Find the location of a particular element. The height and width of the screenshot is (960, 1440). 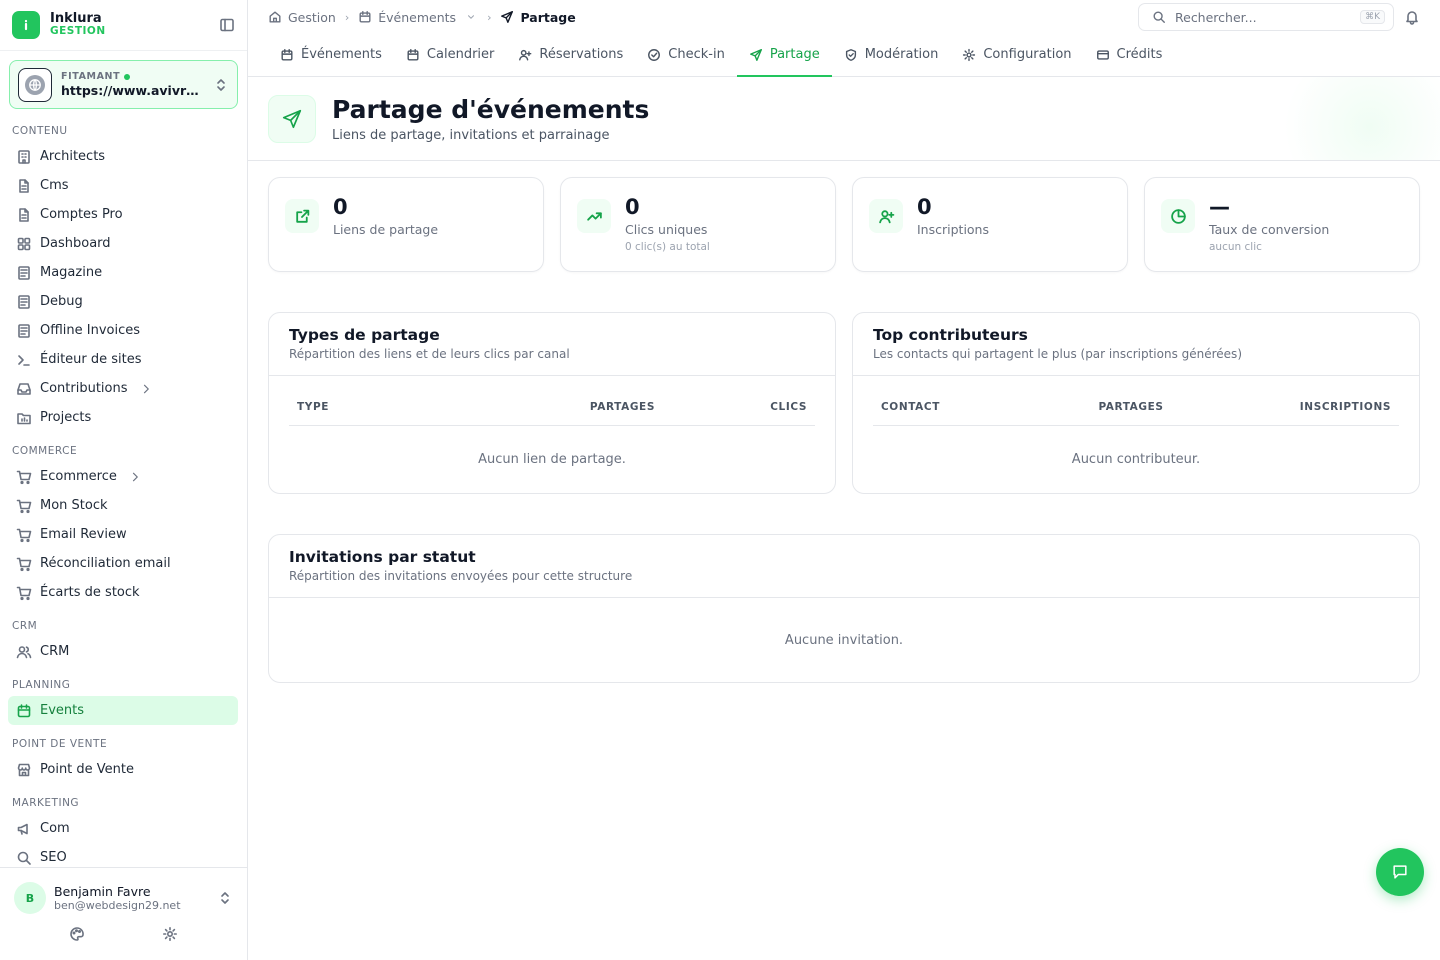

sidebar-item-comptes-pro: Comptes Pro is located at coordinates (119, 214).